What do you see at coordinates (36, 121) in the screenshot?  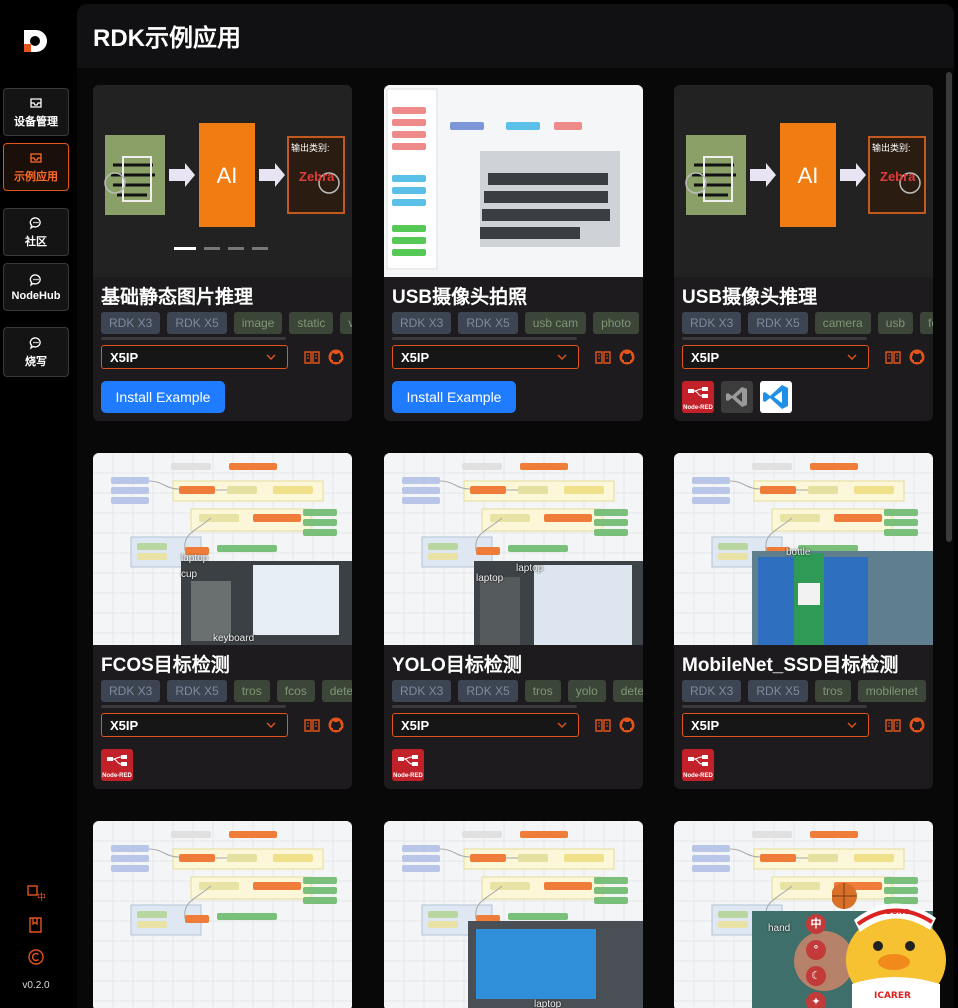 I see `sidebar-item-label: 设备管理` at bounding box center [36, 121].